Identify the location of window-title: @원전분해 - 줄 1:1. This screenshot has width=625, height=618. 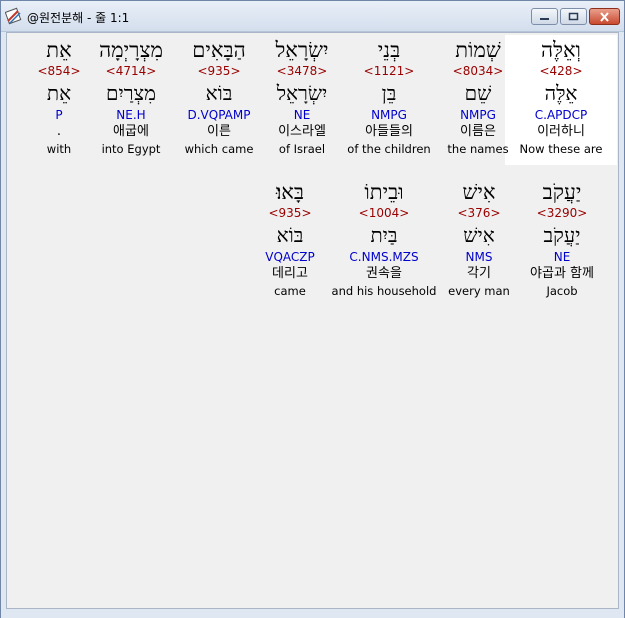
(78, 18).